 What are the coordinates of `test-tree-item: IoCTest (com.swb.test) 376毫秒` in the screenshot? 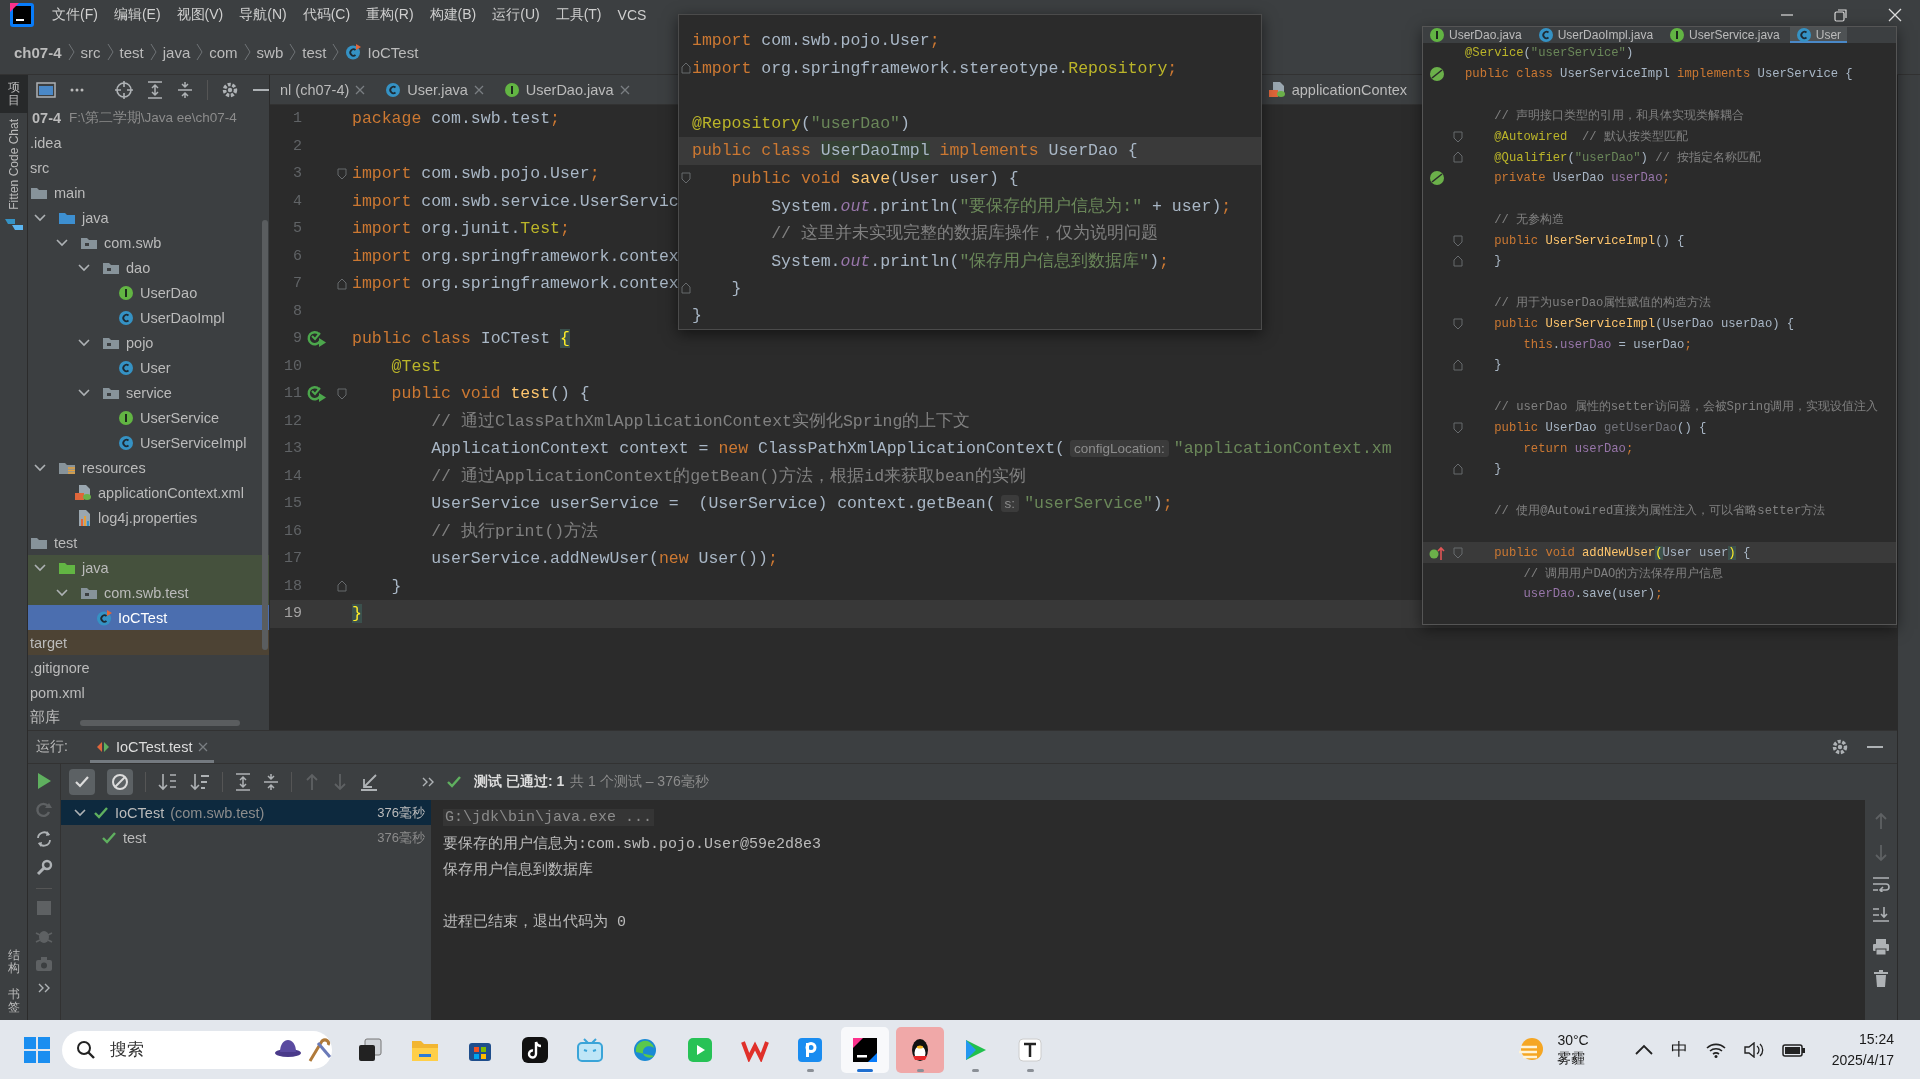 It's located at (246, 812).